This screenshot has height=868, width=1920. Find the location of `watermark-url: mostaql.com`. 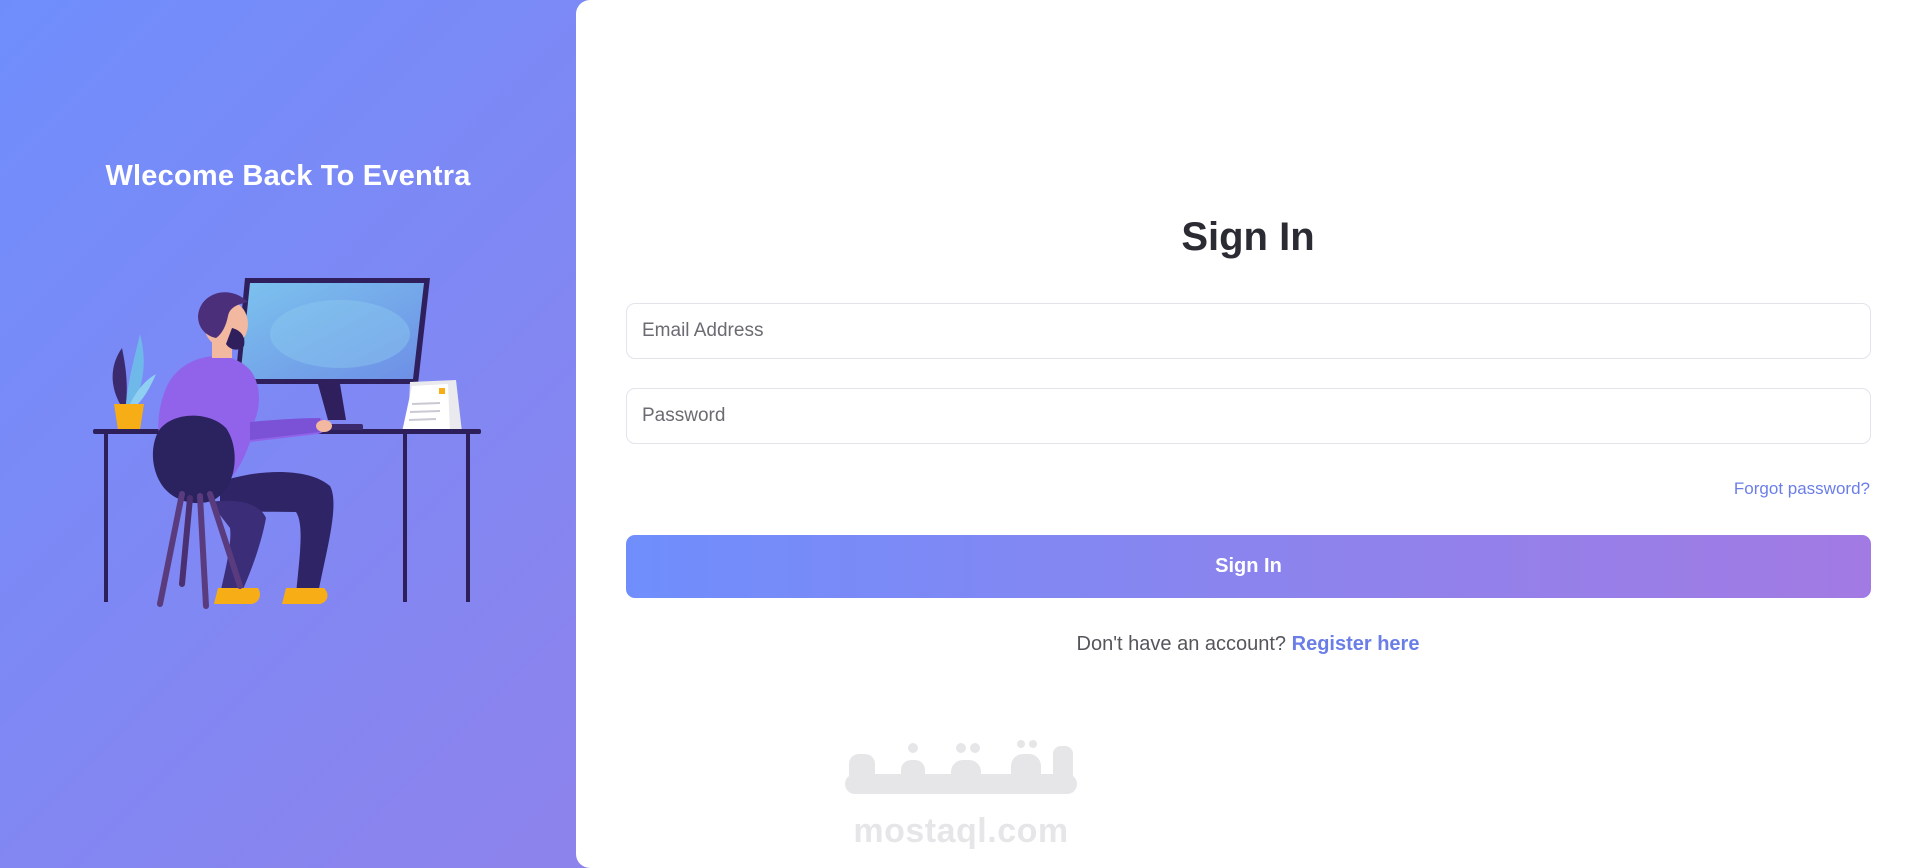

watermark-url: mostaql.com is located at coordinates (961, 831).